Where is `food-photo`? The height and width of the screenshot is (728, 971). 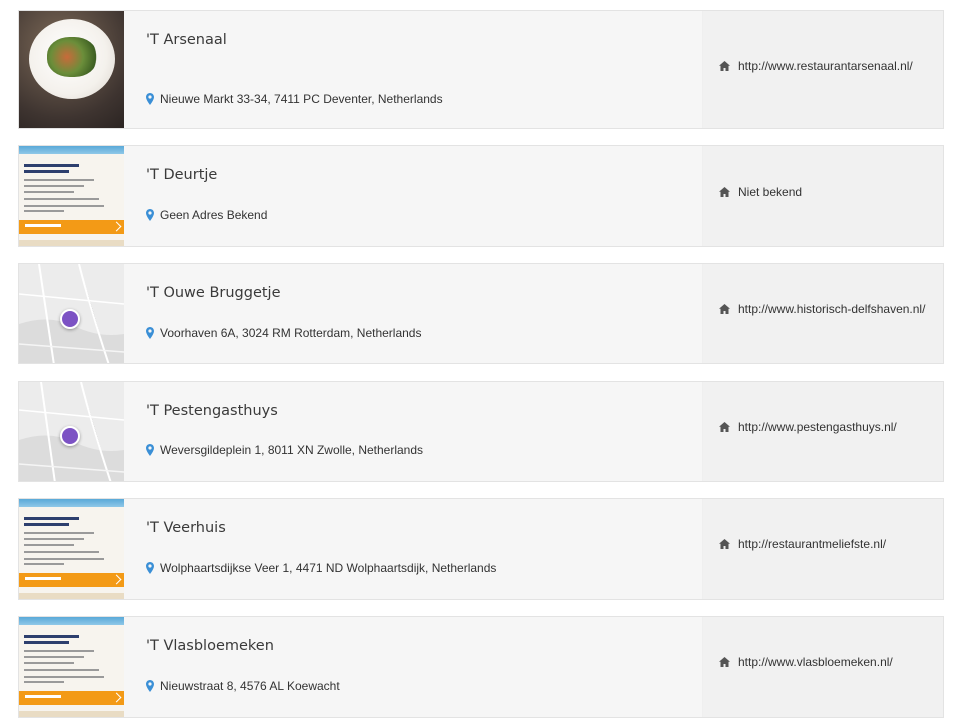 food-photo is located at coordinates (71, 69).